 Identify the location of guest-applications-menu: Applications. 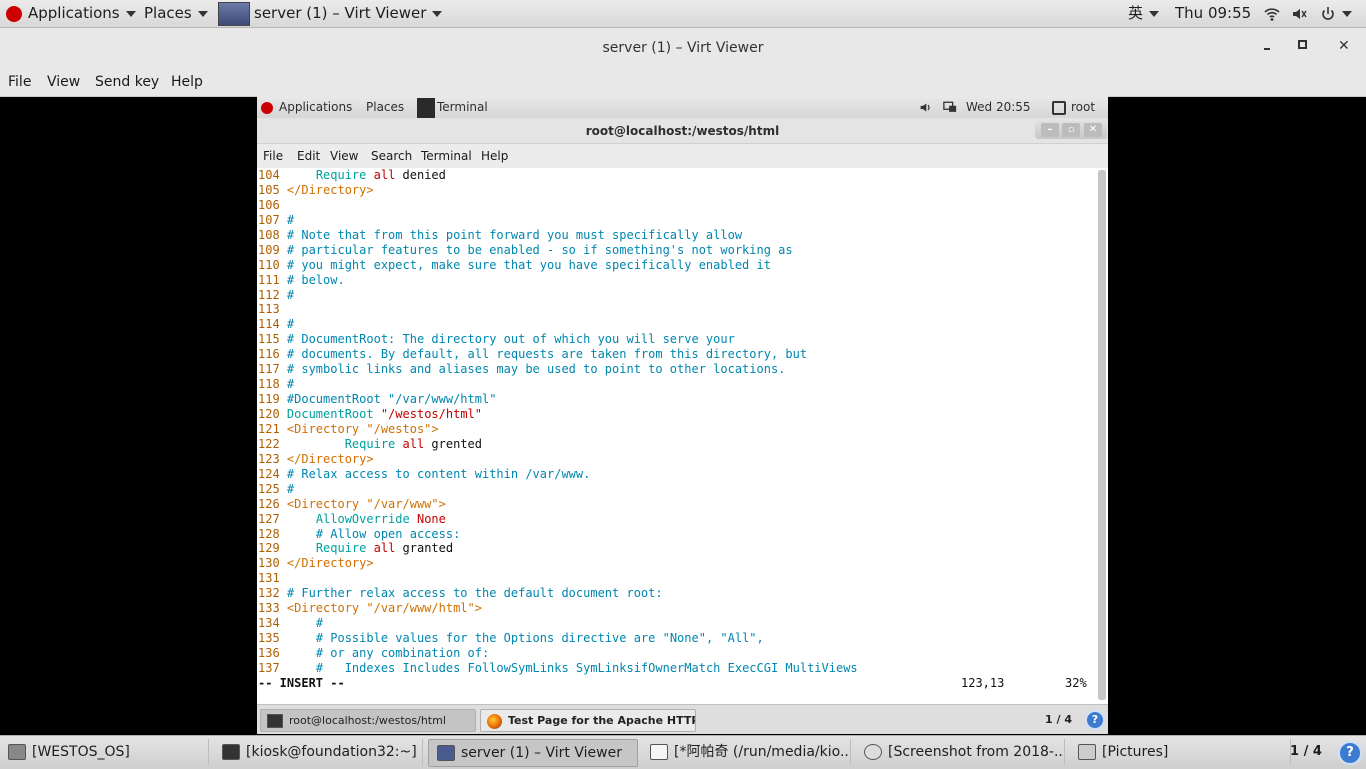
(306, 107).